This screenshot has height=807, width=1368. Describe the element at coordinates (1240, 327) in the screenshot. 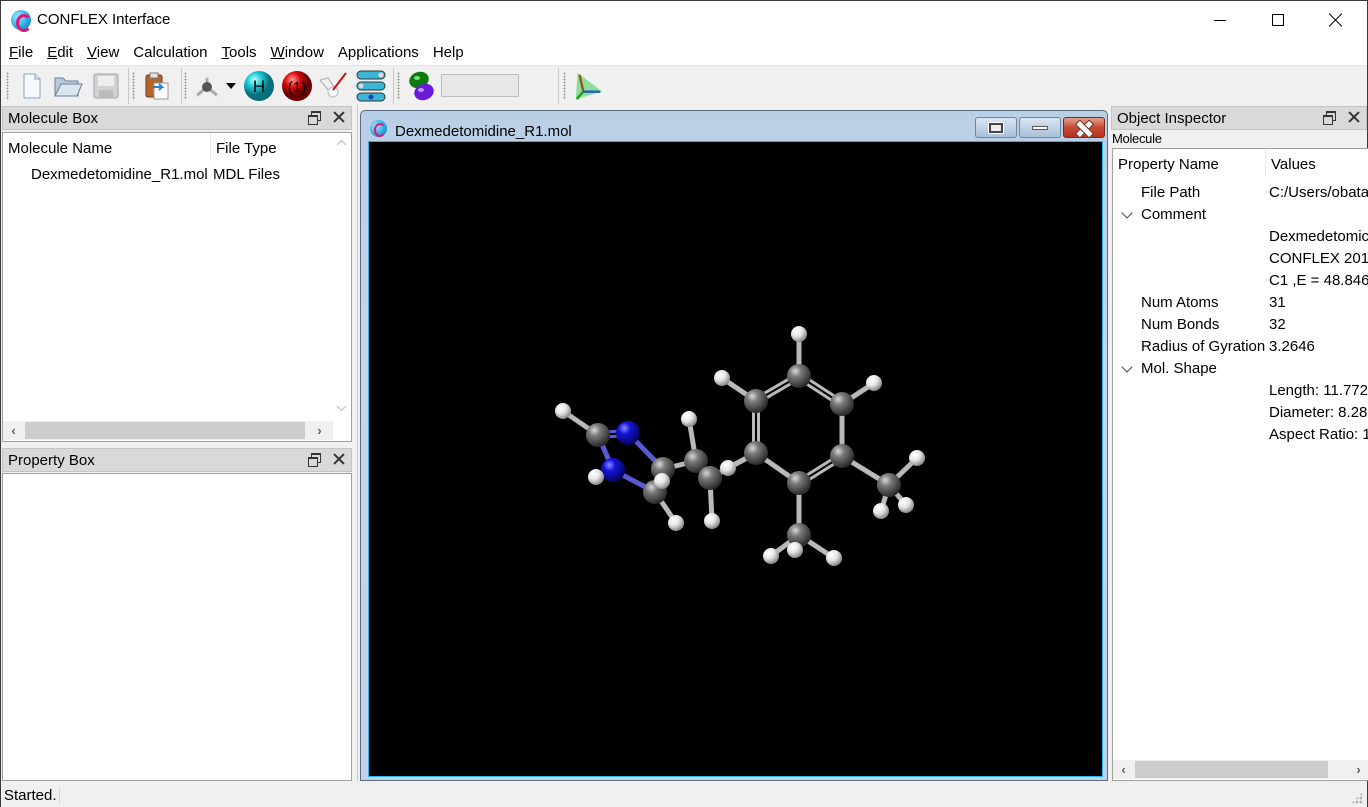

I see `inspector-row: Num Bonds 32` at that location.